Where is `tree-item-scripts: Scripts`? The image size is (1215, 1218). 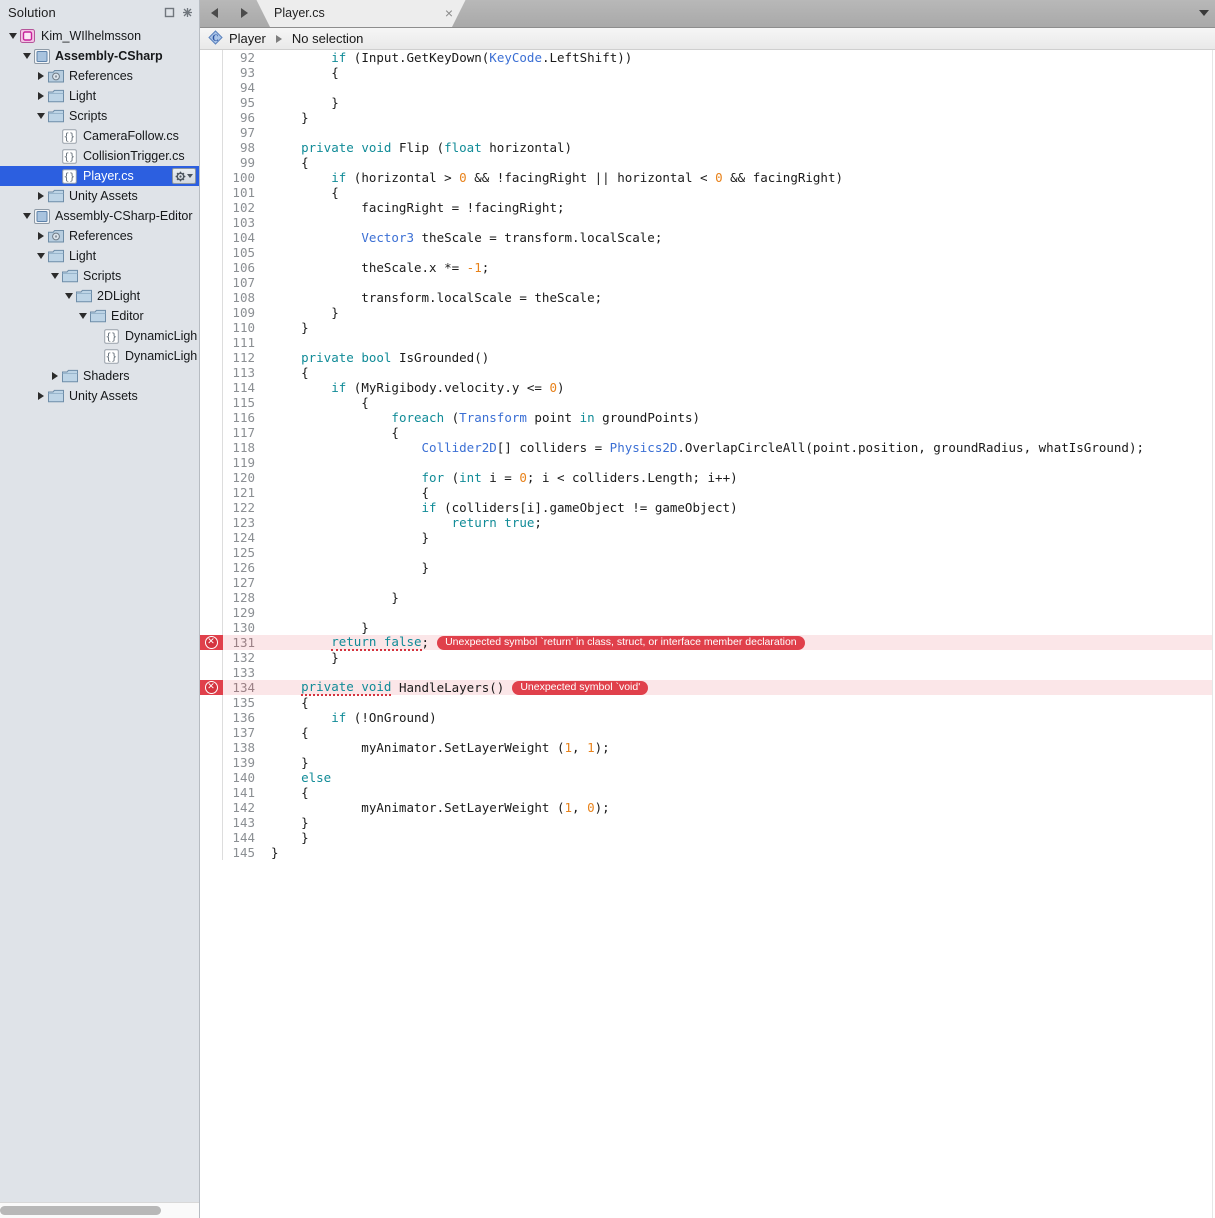 tree-item-scripts: Scripts is located at coordinates (99, 276).